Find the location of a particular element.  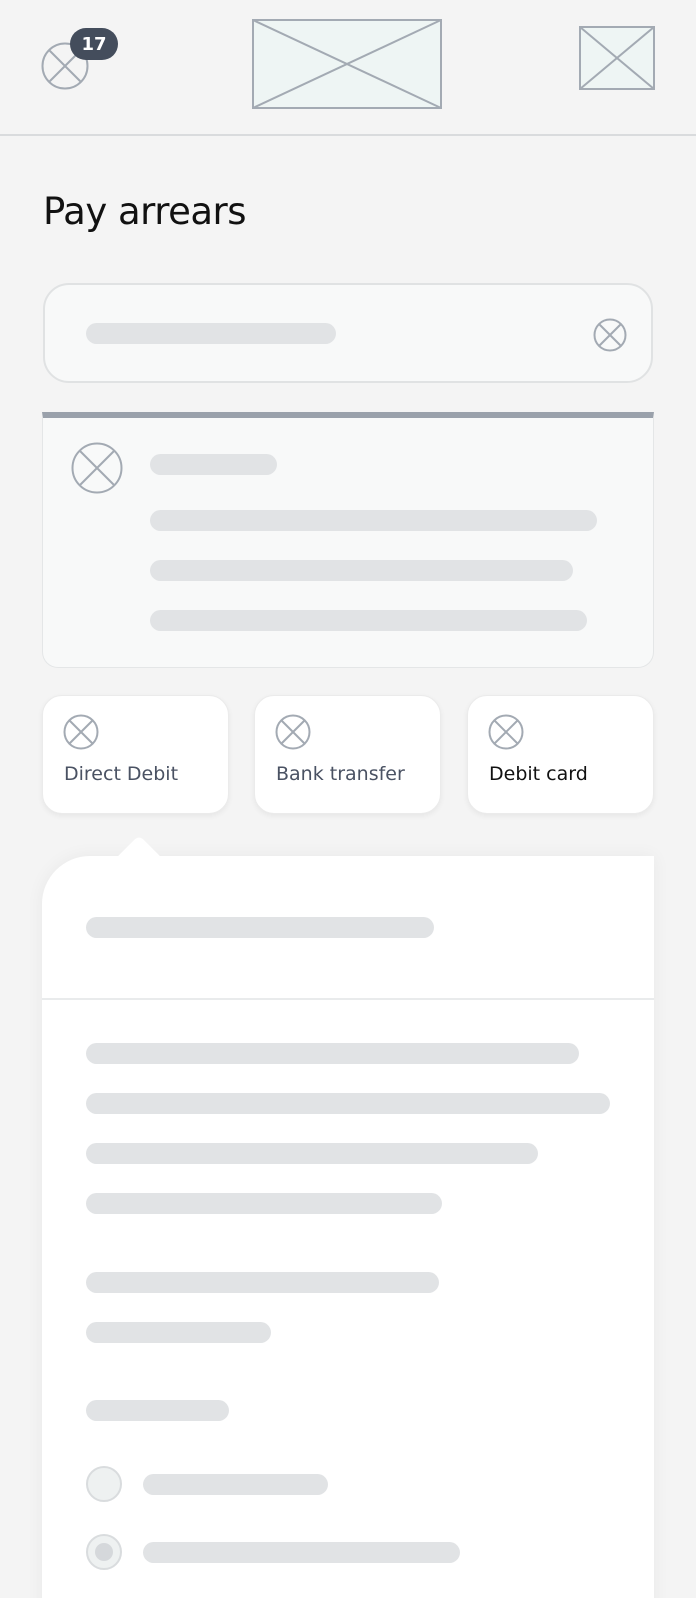

direct-debit-placeholder-icon is located at coordinates (81, 732).